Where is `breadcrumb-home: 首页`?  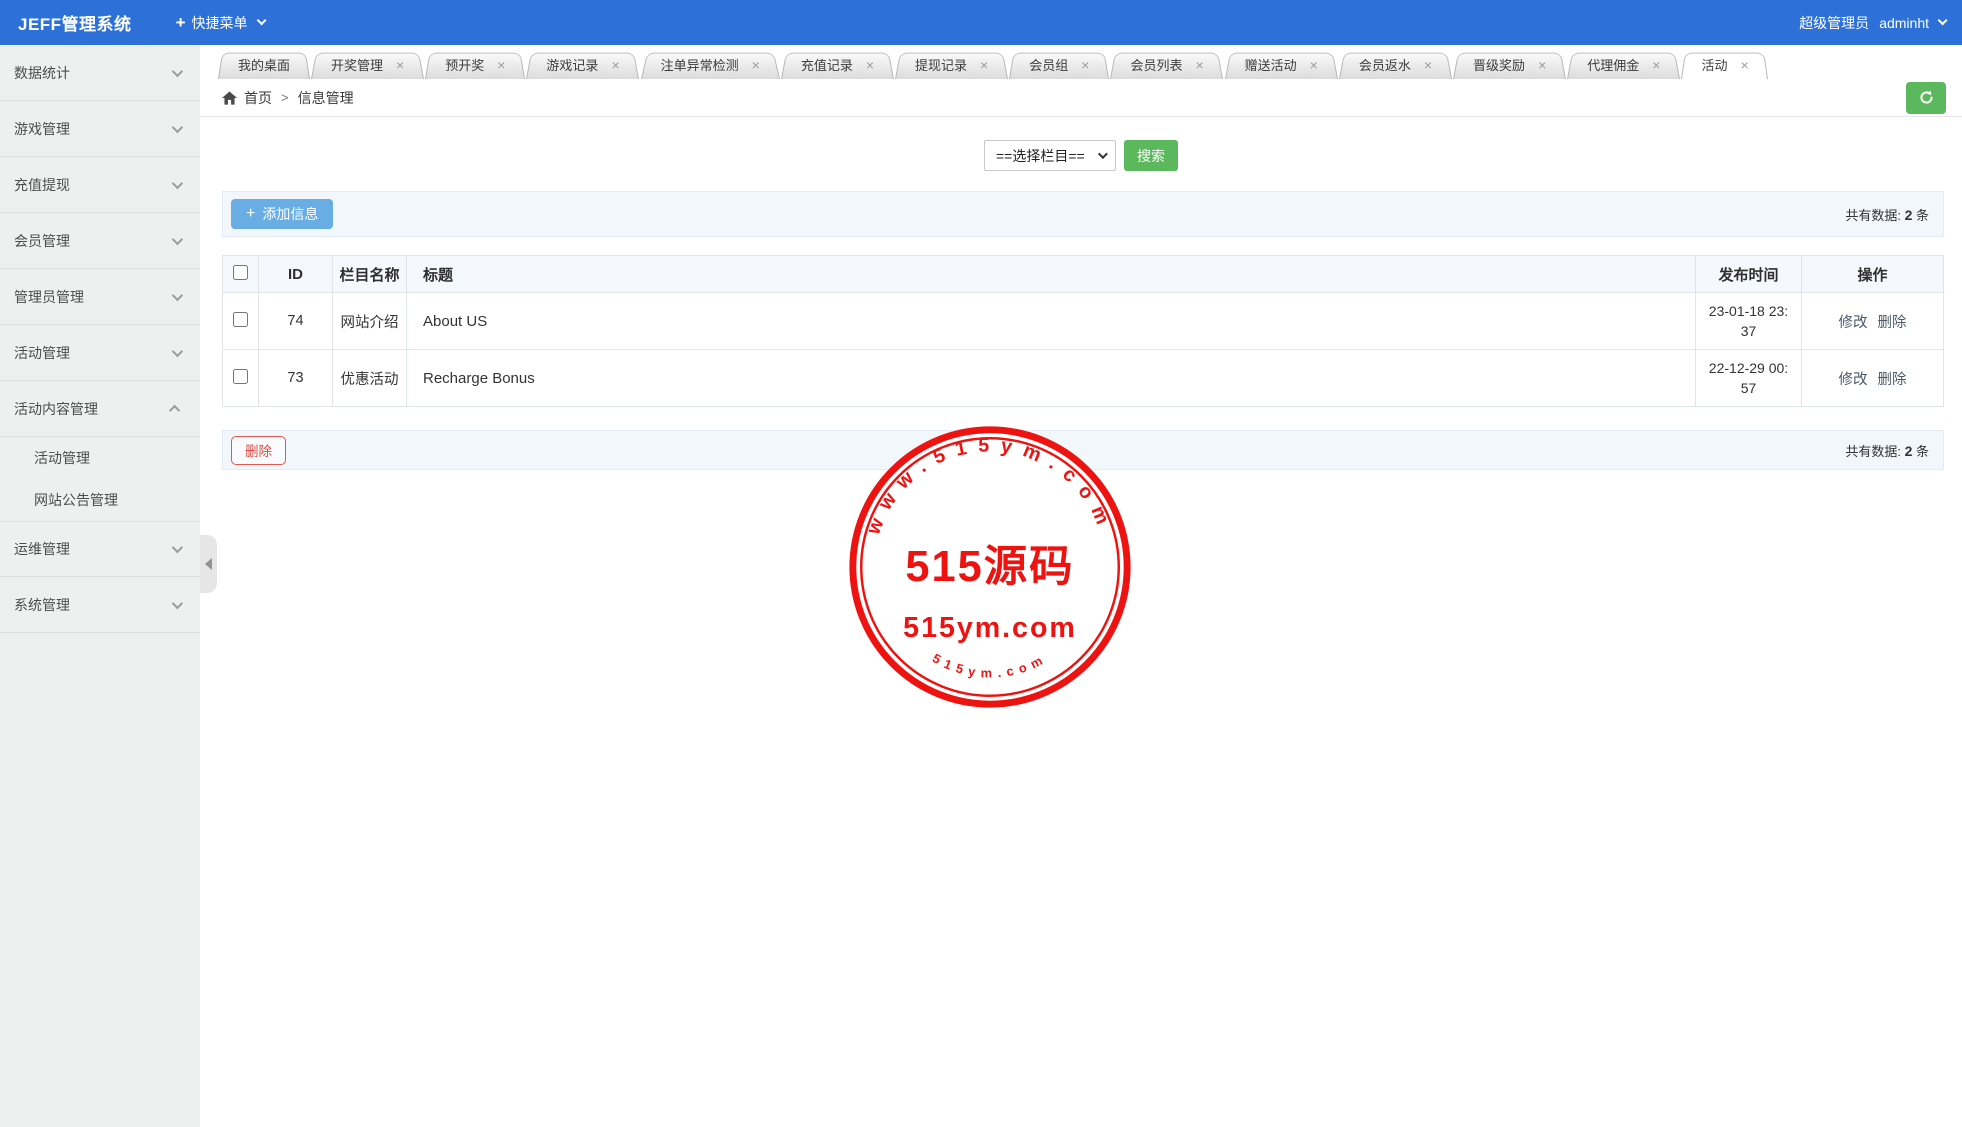
breadcrumb-home: 首页 is located at coordinates (258, 98).